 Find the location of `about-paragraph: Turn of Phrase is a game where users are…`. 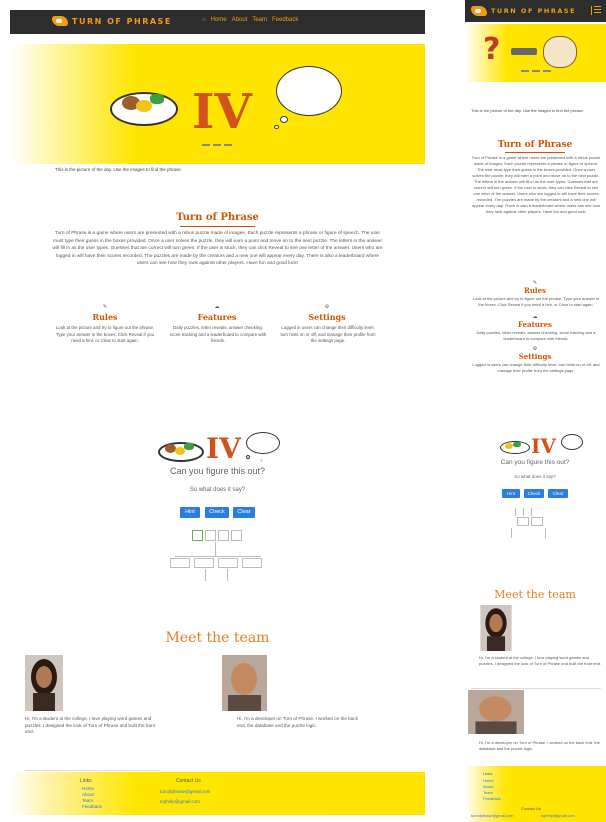

about-paragraph: Turn of Phrase is a game where users are… is located at coordinates (217, 248).